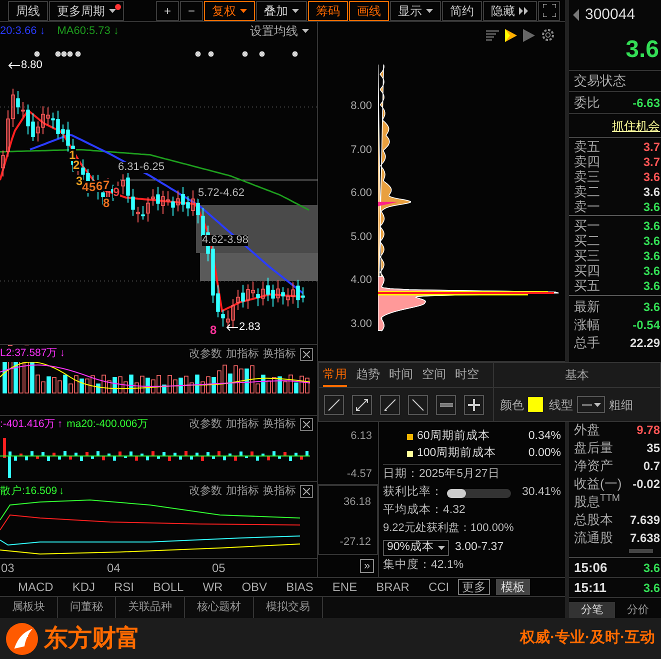 Image resolution: width=661 pixels, height=659 pixels. I want to click on settings-icon, so click(548, 35).